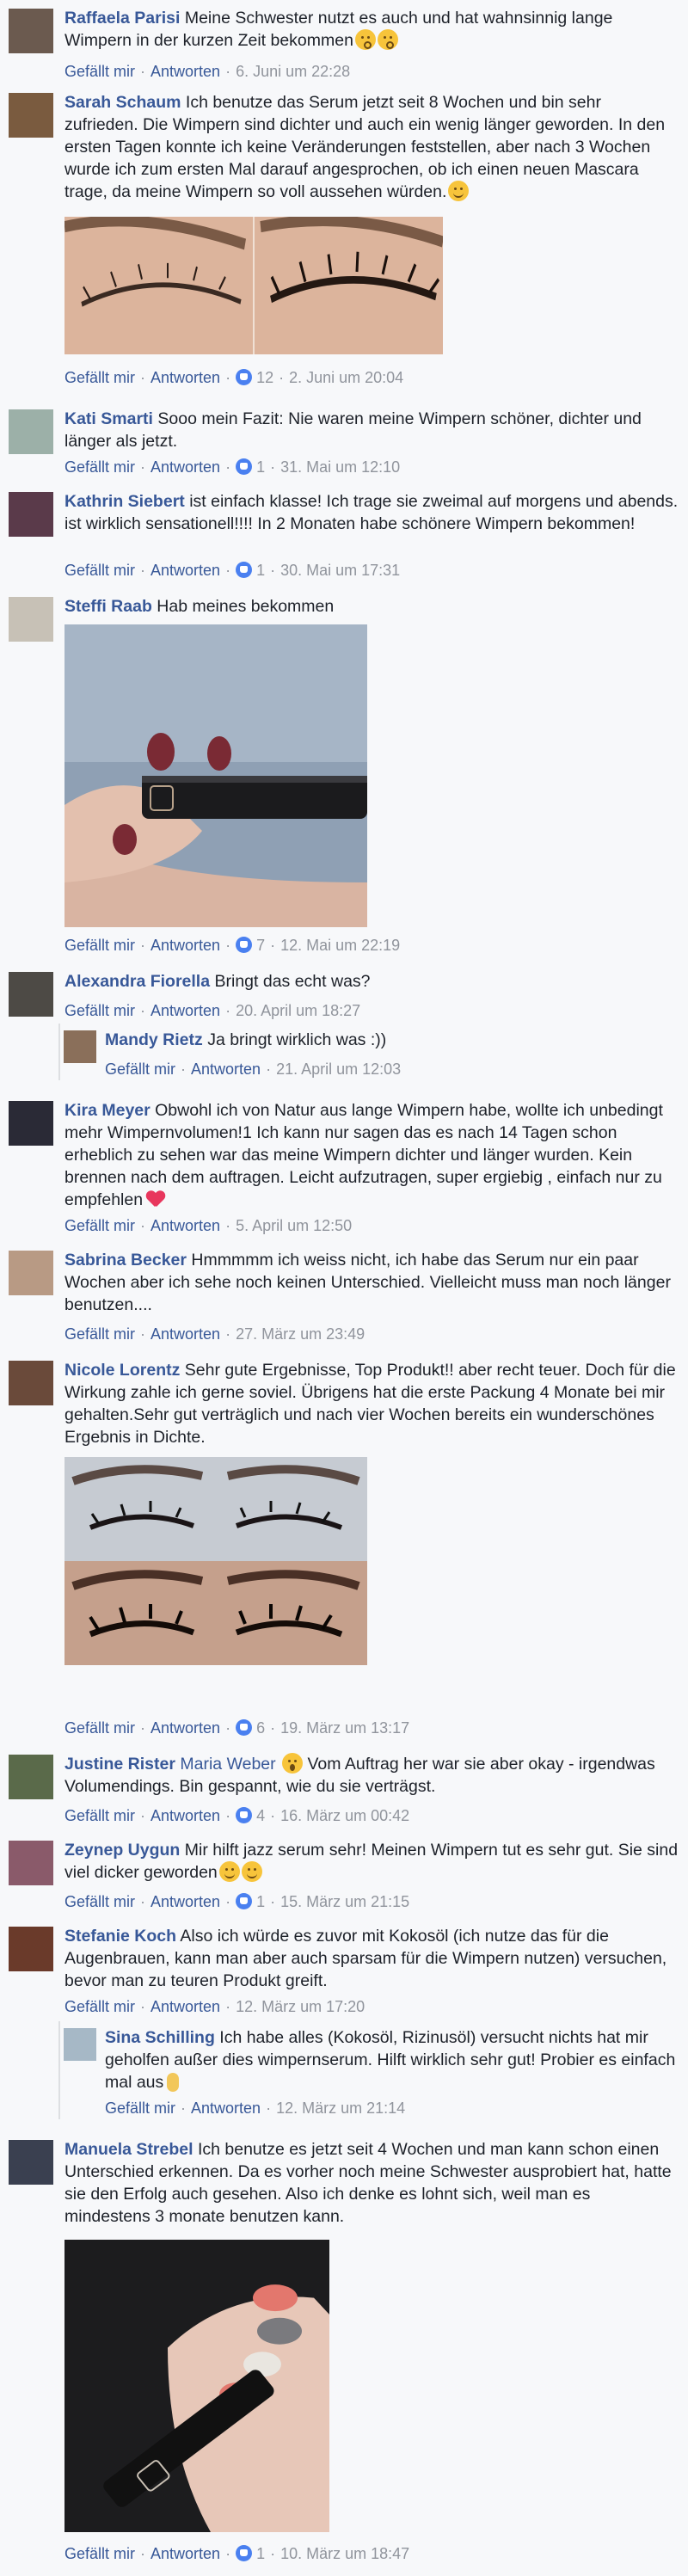  I want to click on timestamp: 12. März um 21:14, so click(340, 2108).